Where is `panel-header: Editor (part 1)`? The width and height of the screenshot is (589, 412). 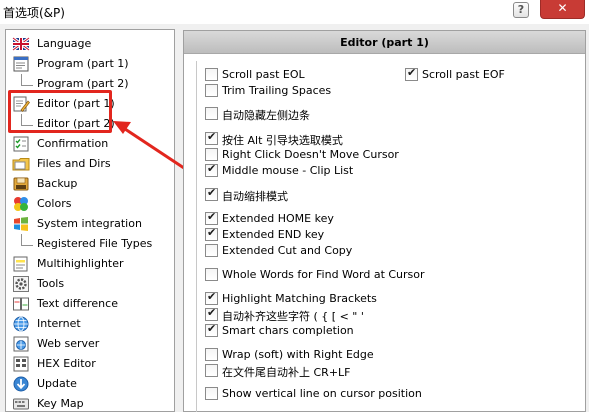 panel-header: Editor (part 1) is located at coordinates (384, 42).